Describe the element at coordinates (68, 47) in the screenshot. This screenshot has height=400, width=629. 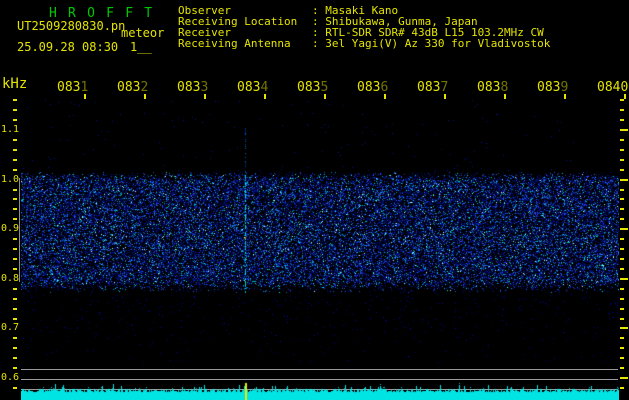
I see `observation-datetime: 25.09.28 08:30` at that location.